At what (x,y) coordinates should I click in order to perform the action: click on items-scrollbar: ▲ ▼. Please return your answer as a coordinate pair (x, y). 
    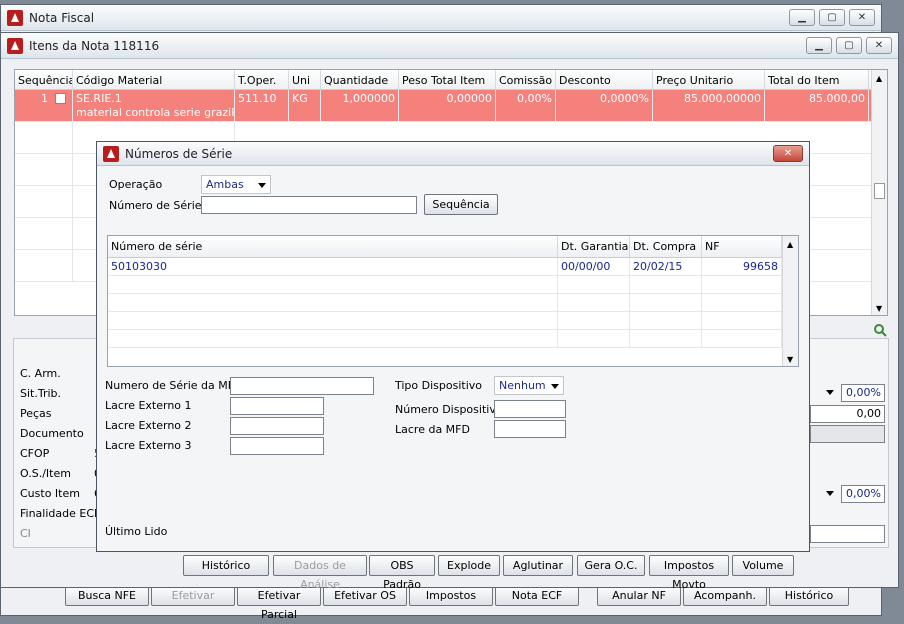
    Looking at the image, I should click on (879, 192).